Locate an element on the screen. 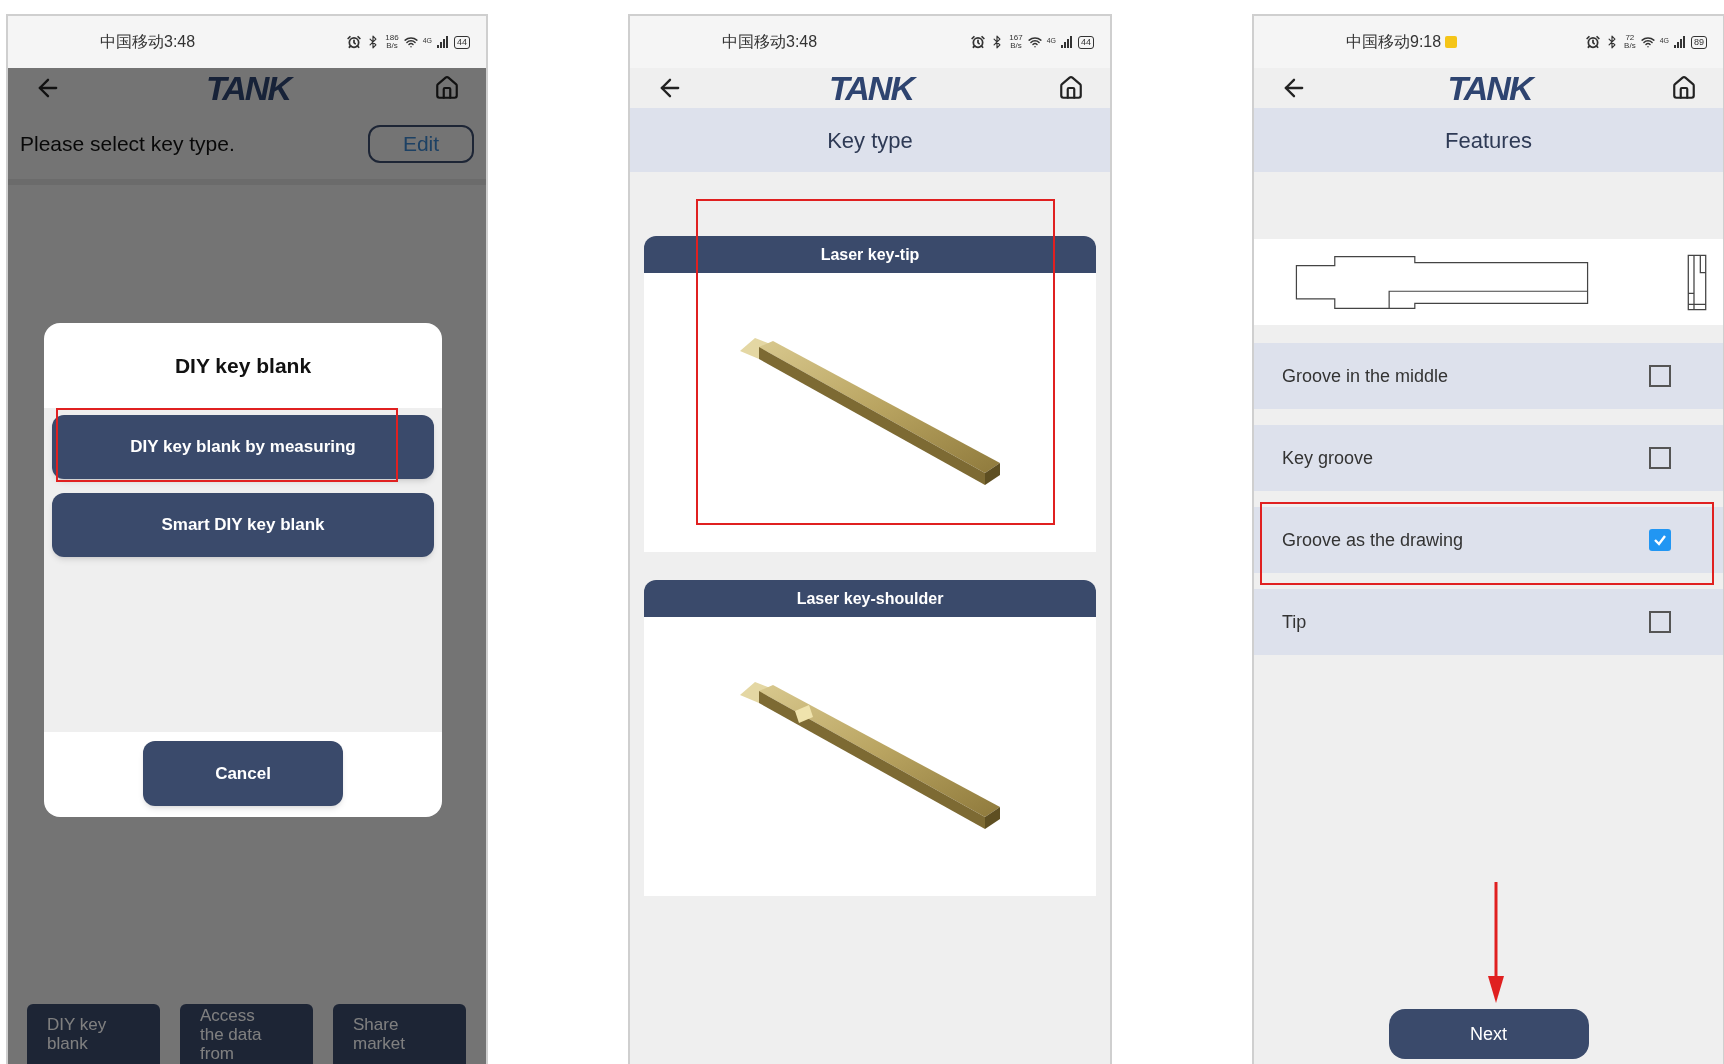 This screenshot has height=1064, width=1724. prompt-text: Please select key type. is located at coordinates (127, 143).